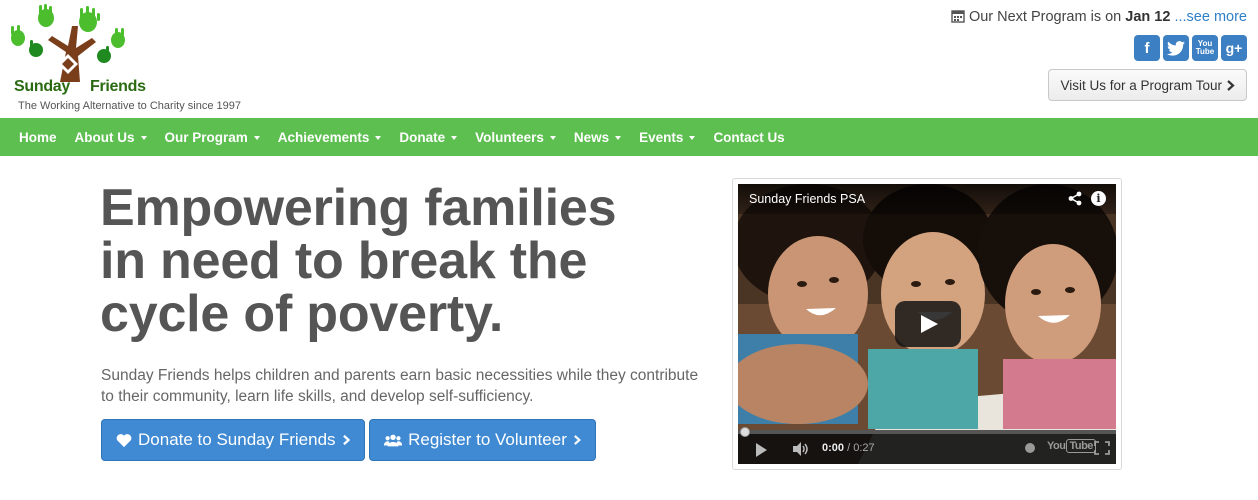 This screenshot has height=500, width=1258. Describe the element at coordinates (393, 440) in the screenshot. I see `users-icon` at that location.